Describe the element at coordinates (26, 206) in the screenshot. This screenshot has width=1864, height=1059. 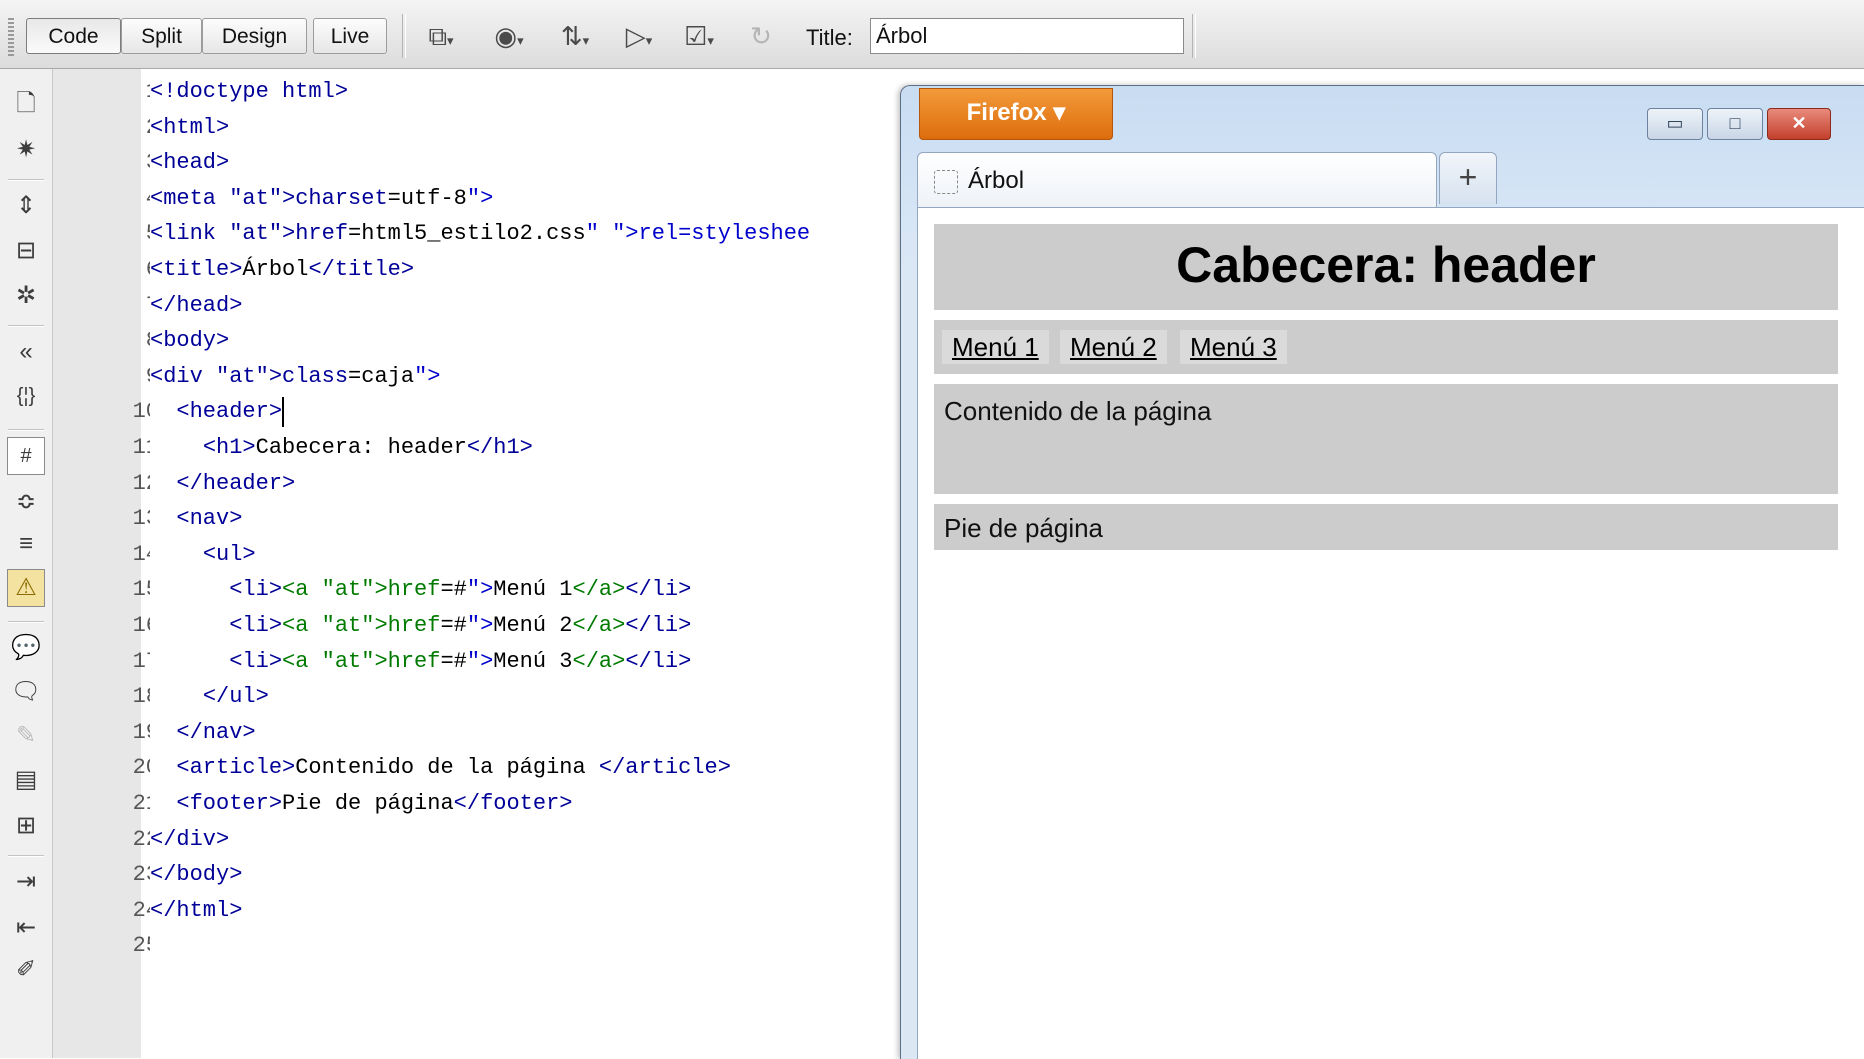
I see `collapse-full-tag-icon: ⇕` at that location.